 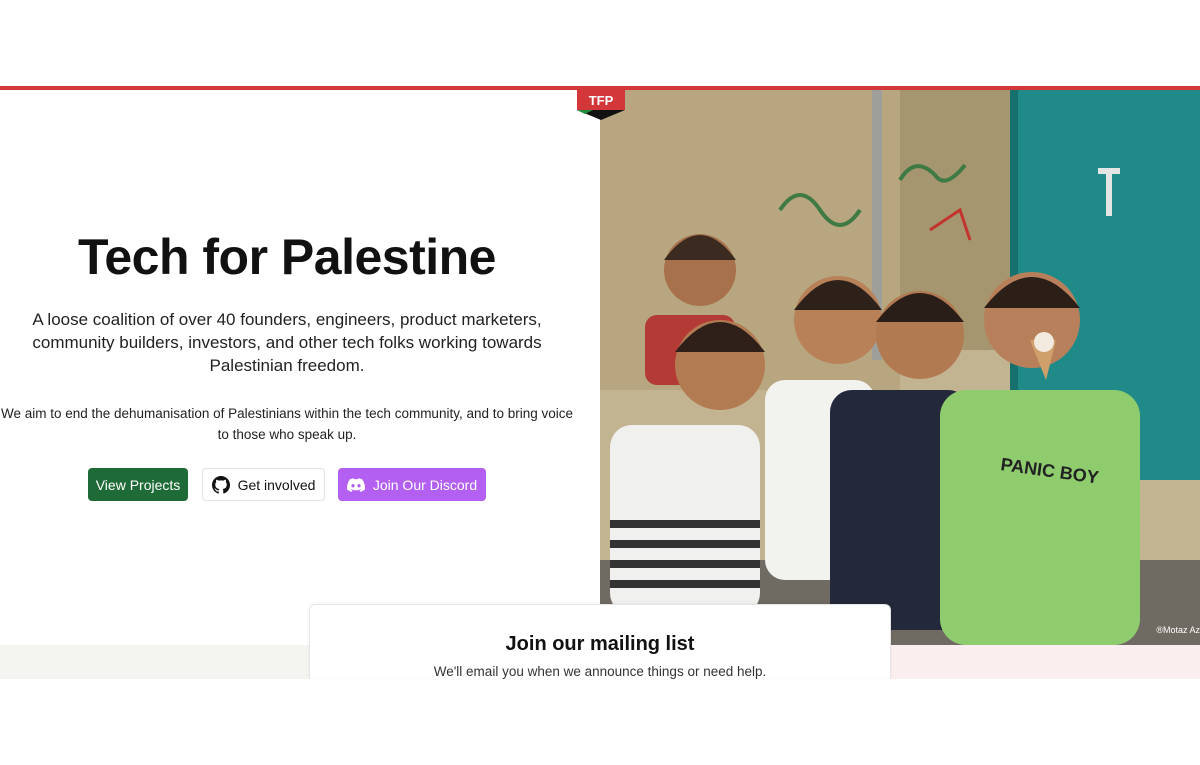 I want to click on discord-icon, so click(x=355, y=484).